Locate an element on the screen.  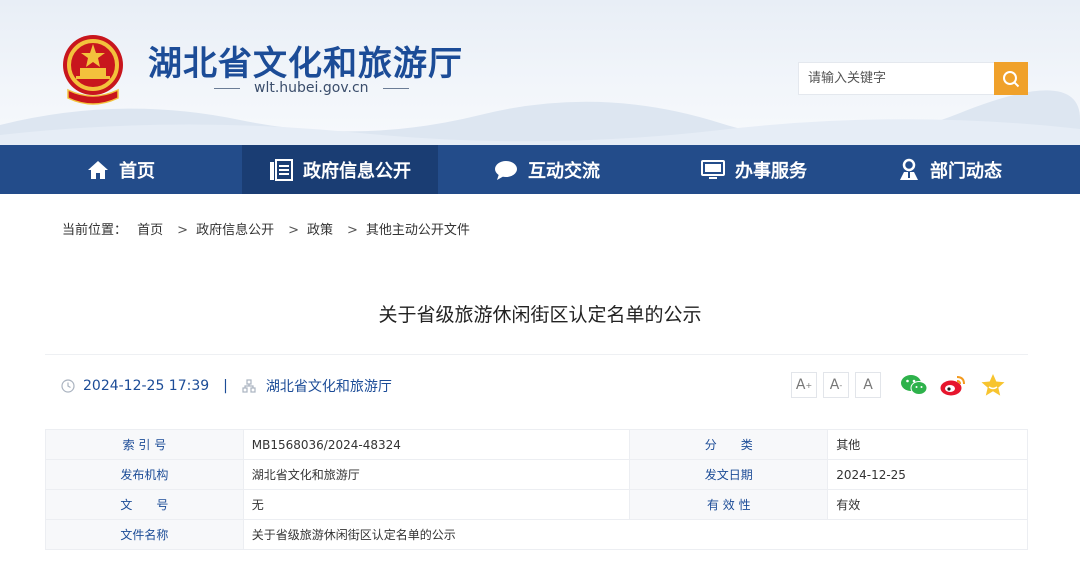
info-value: 有效 is located at coordinates (927, 504).